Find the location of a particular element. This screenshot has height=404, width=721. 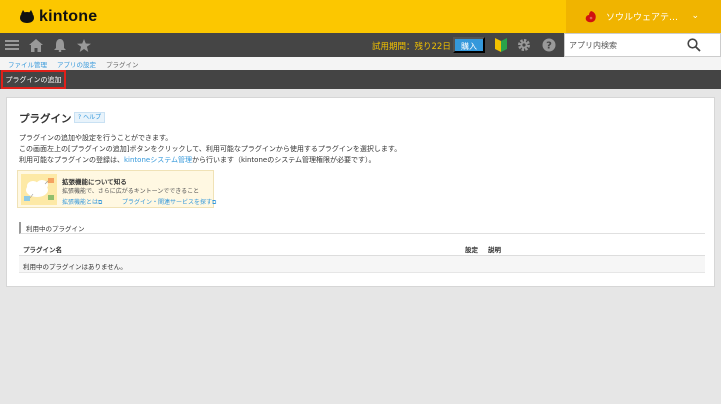

section-header: 利用中のプラグイン is located at coordinates (362, 228).